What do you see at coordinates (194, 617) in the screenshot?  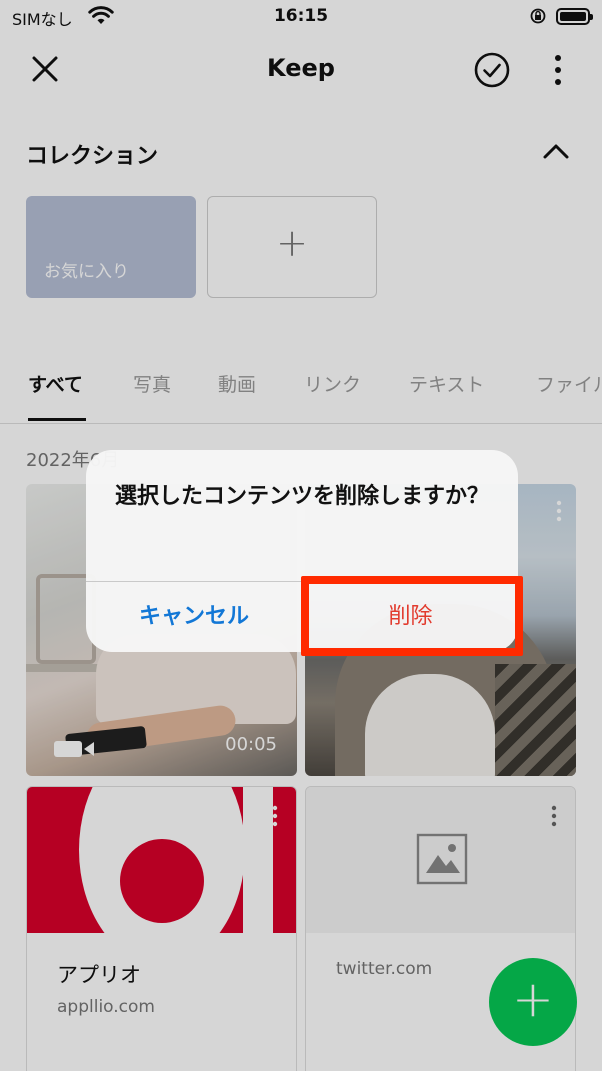 I see `cancel-button: キャンセル` at bounding box center [194, 617].